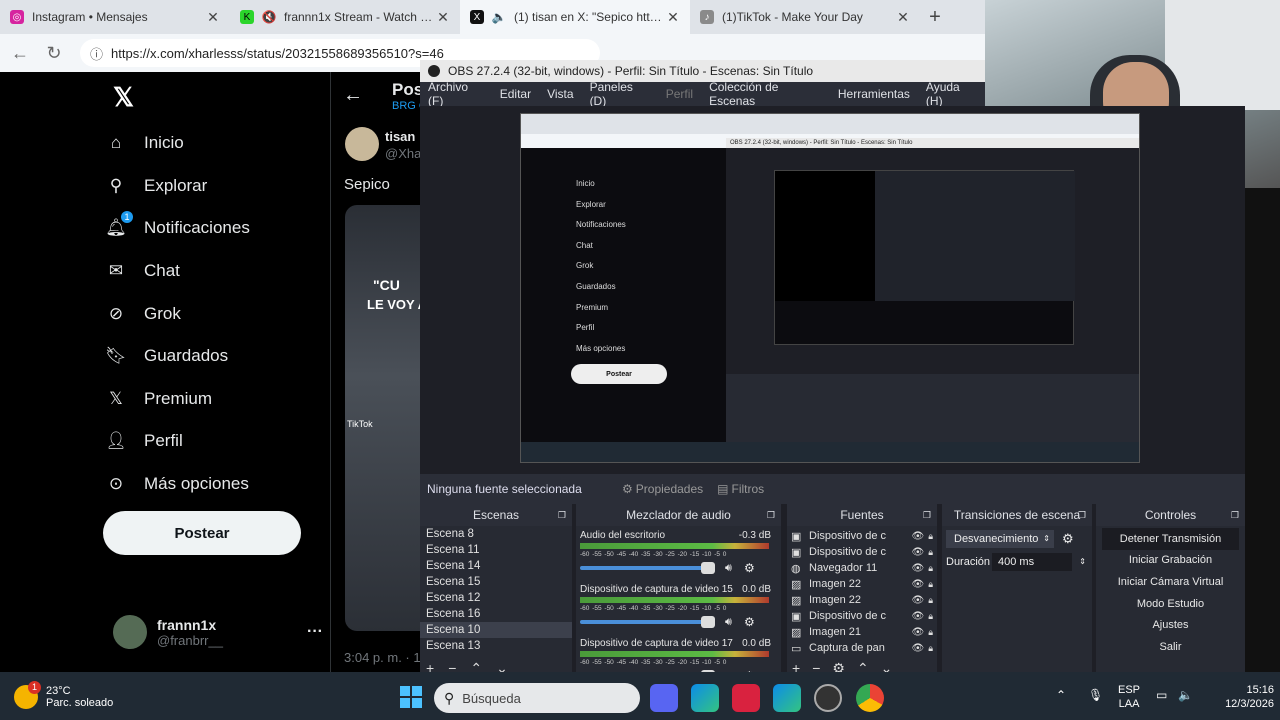  Describe the element at coordinates (496, 582) in the screenshot. I see `scene-item: Escena 15` at that location.